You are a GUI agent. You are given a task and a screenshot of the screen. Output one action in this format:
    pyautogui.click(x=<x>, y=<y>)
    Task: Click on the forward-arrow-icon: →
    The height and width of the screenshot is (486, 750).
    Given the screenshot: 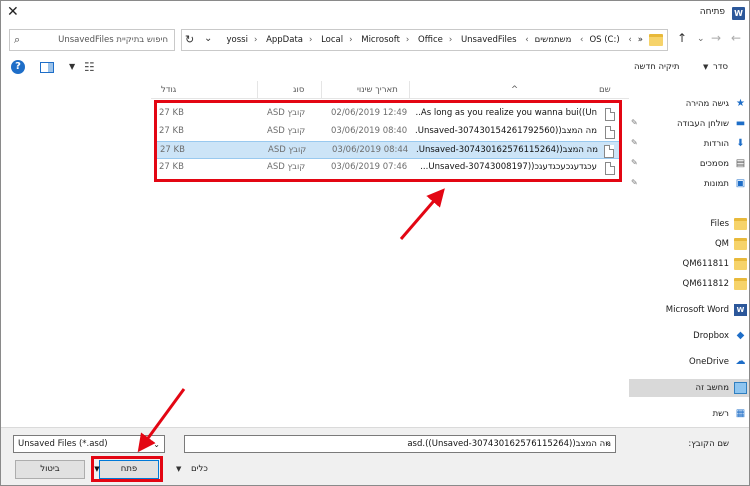 What is the action you would take?
    pyautogui.click(x=716, y=38)
    